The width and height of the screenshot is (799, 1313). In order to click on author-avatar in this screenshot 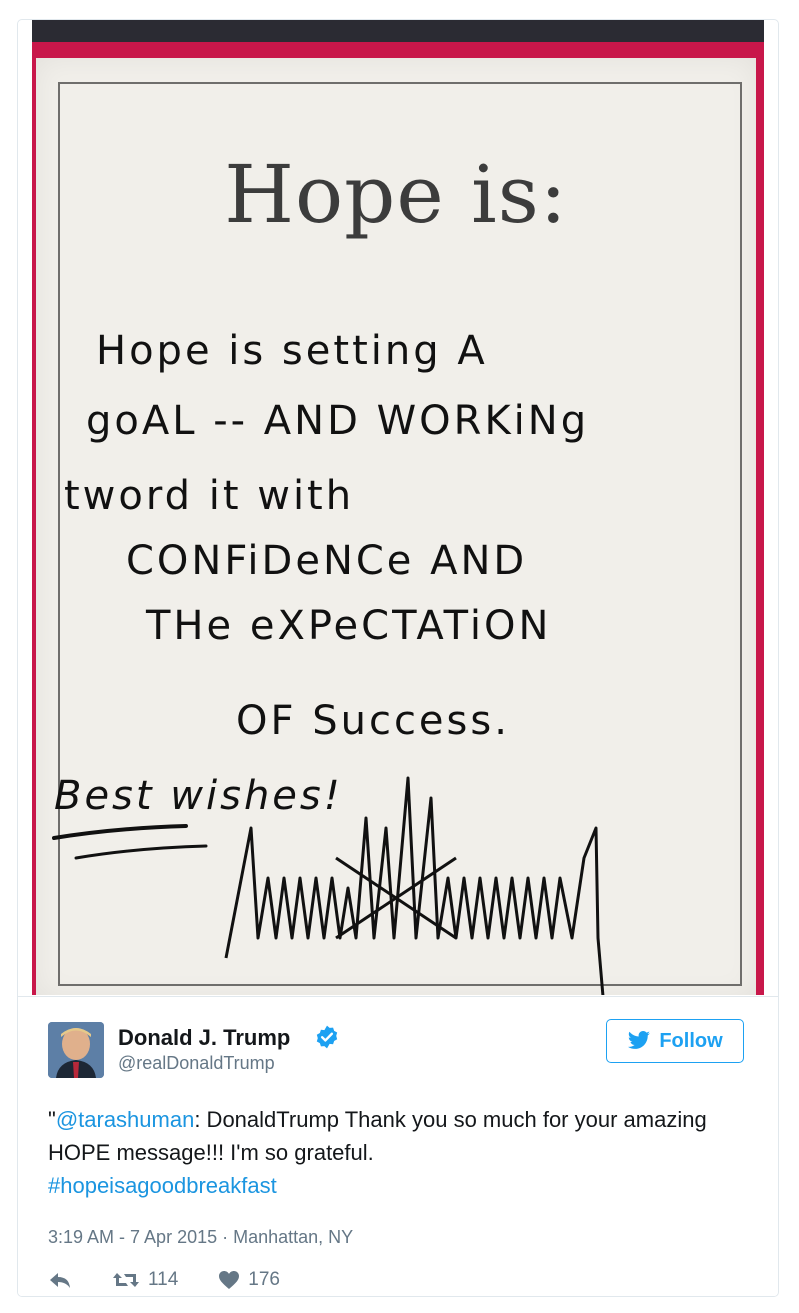, I will do `click(76, 1050)`.